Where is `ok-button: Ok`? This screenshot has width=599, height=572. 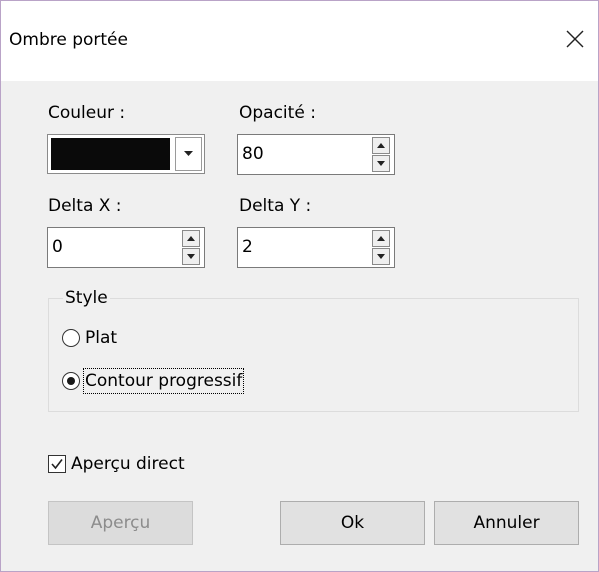
ok-button: Ok is located at coordinates (352, 523).